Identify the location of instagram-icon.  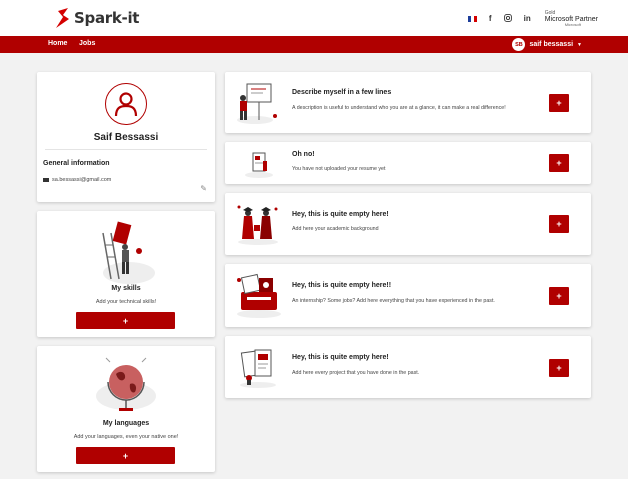
(507, 19).